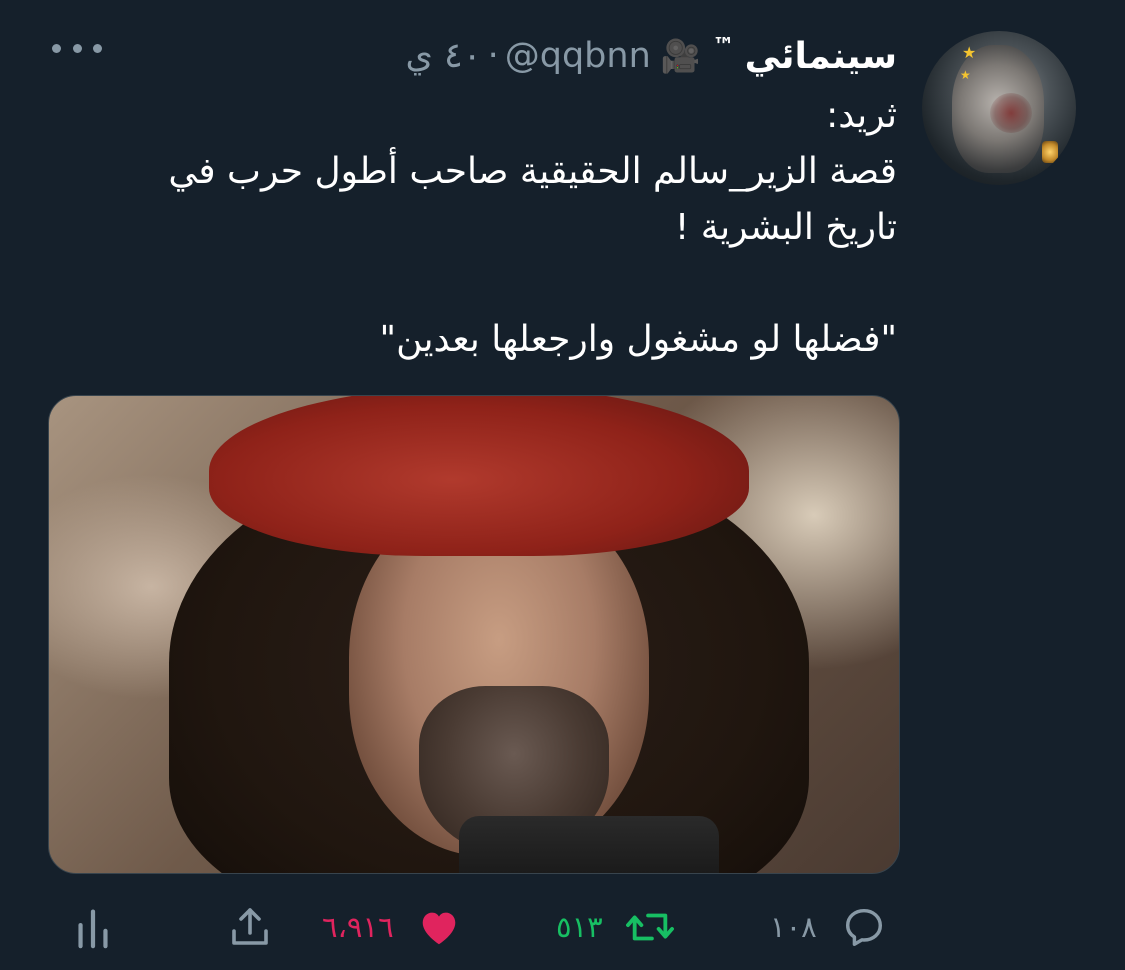 The height and width of the screenshot is (970, 1125). Describe the element at coordinates (578, 56) in the screenshot. I see `user-handle: @qqbnn` at that location.